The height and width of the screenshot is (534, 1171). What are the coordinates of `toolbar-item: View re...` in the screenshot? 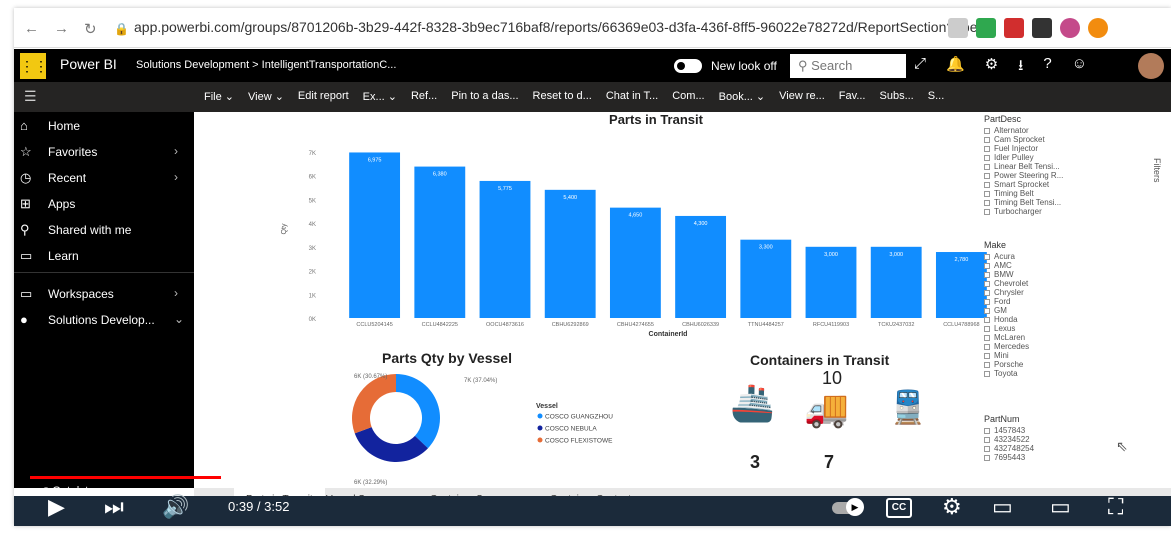 It's located at (802, 96).